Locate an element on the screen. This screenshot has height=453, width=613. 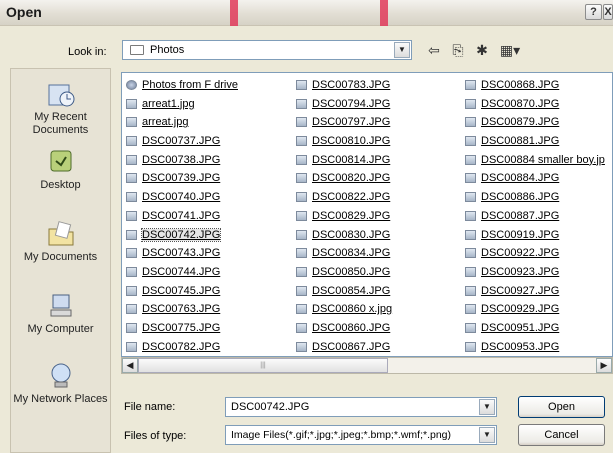
file-item: DSC00881.JPG is located at coordinates (538, 142).